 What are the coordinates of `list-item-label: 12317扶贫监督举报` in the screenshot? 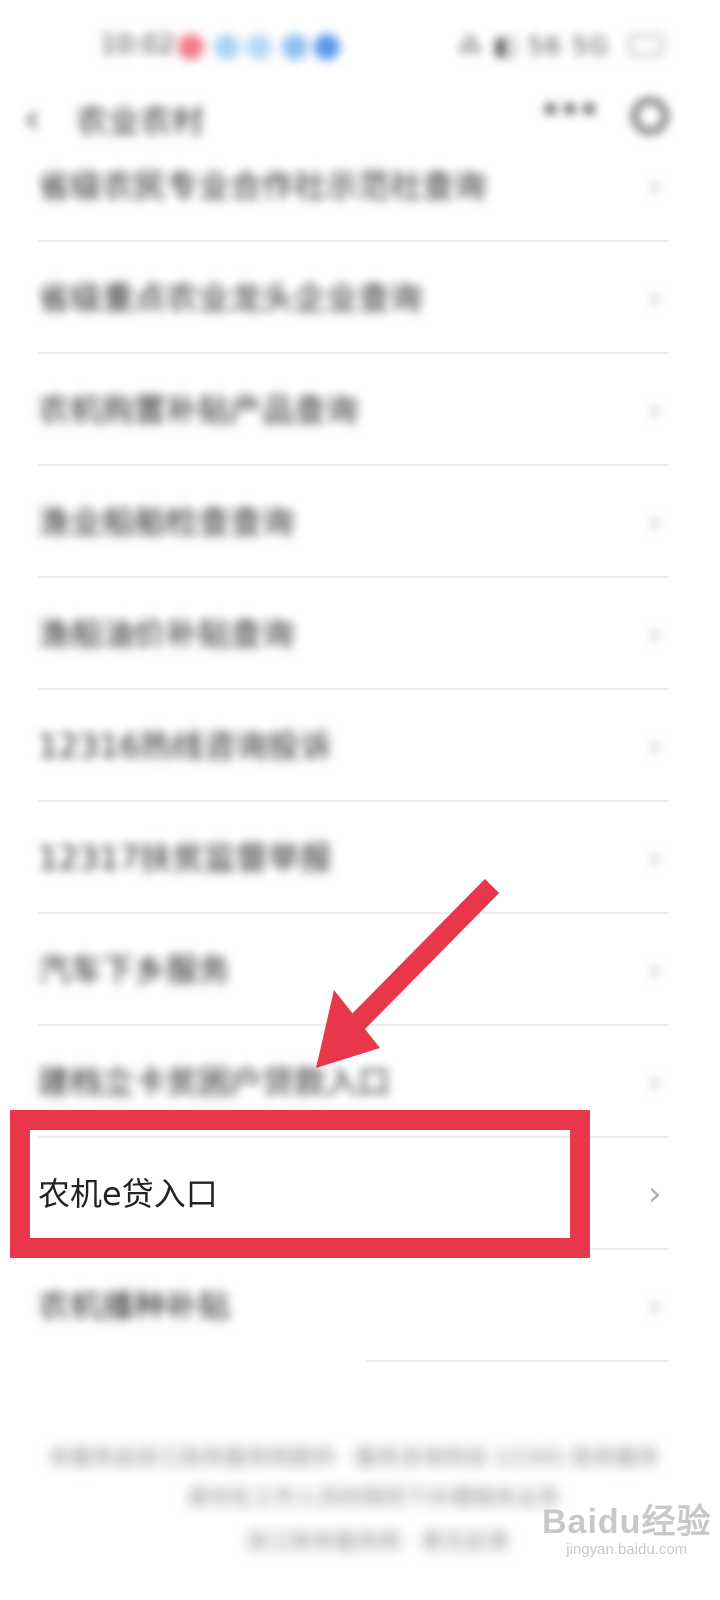 It's located at (185, 858).